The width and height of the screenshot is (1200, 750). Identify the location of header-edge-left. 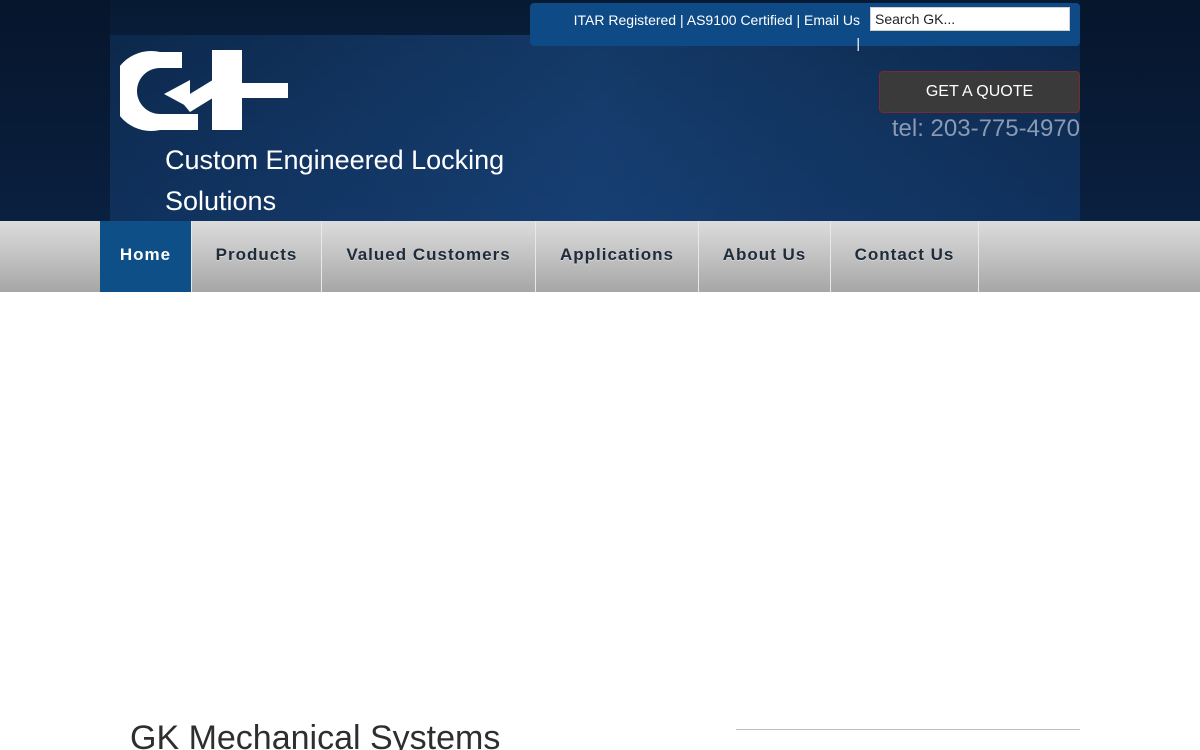
(55, 110).